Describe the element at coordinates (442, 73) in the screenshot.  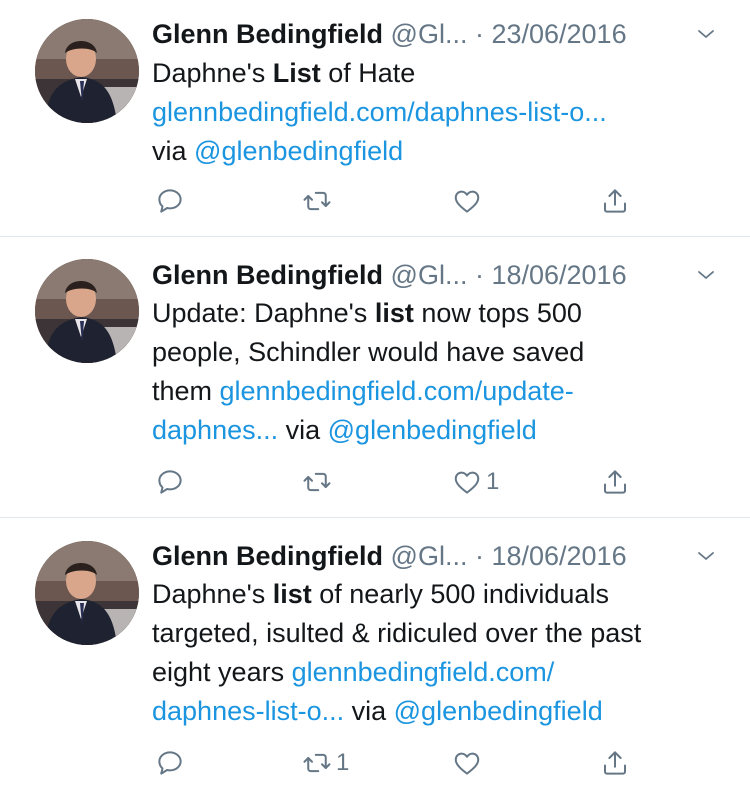
I see `tweet-text-line: Daphne's List of Hate` at that location.